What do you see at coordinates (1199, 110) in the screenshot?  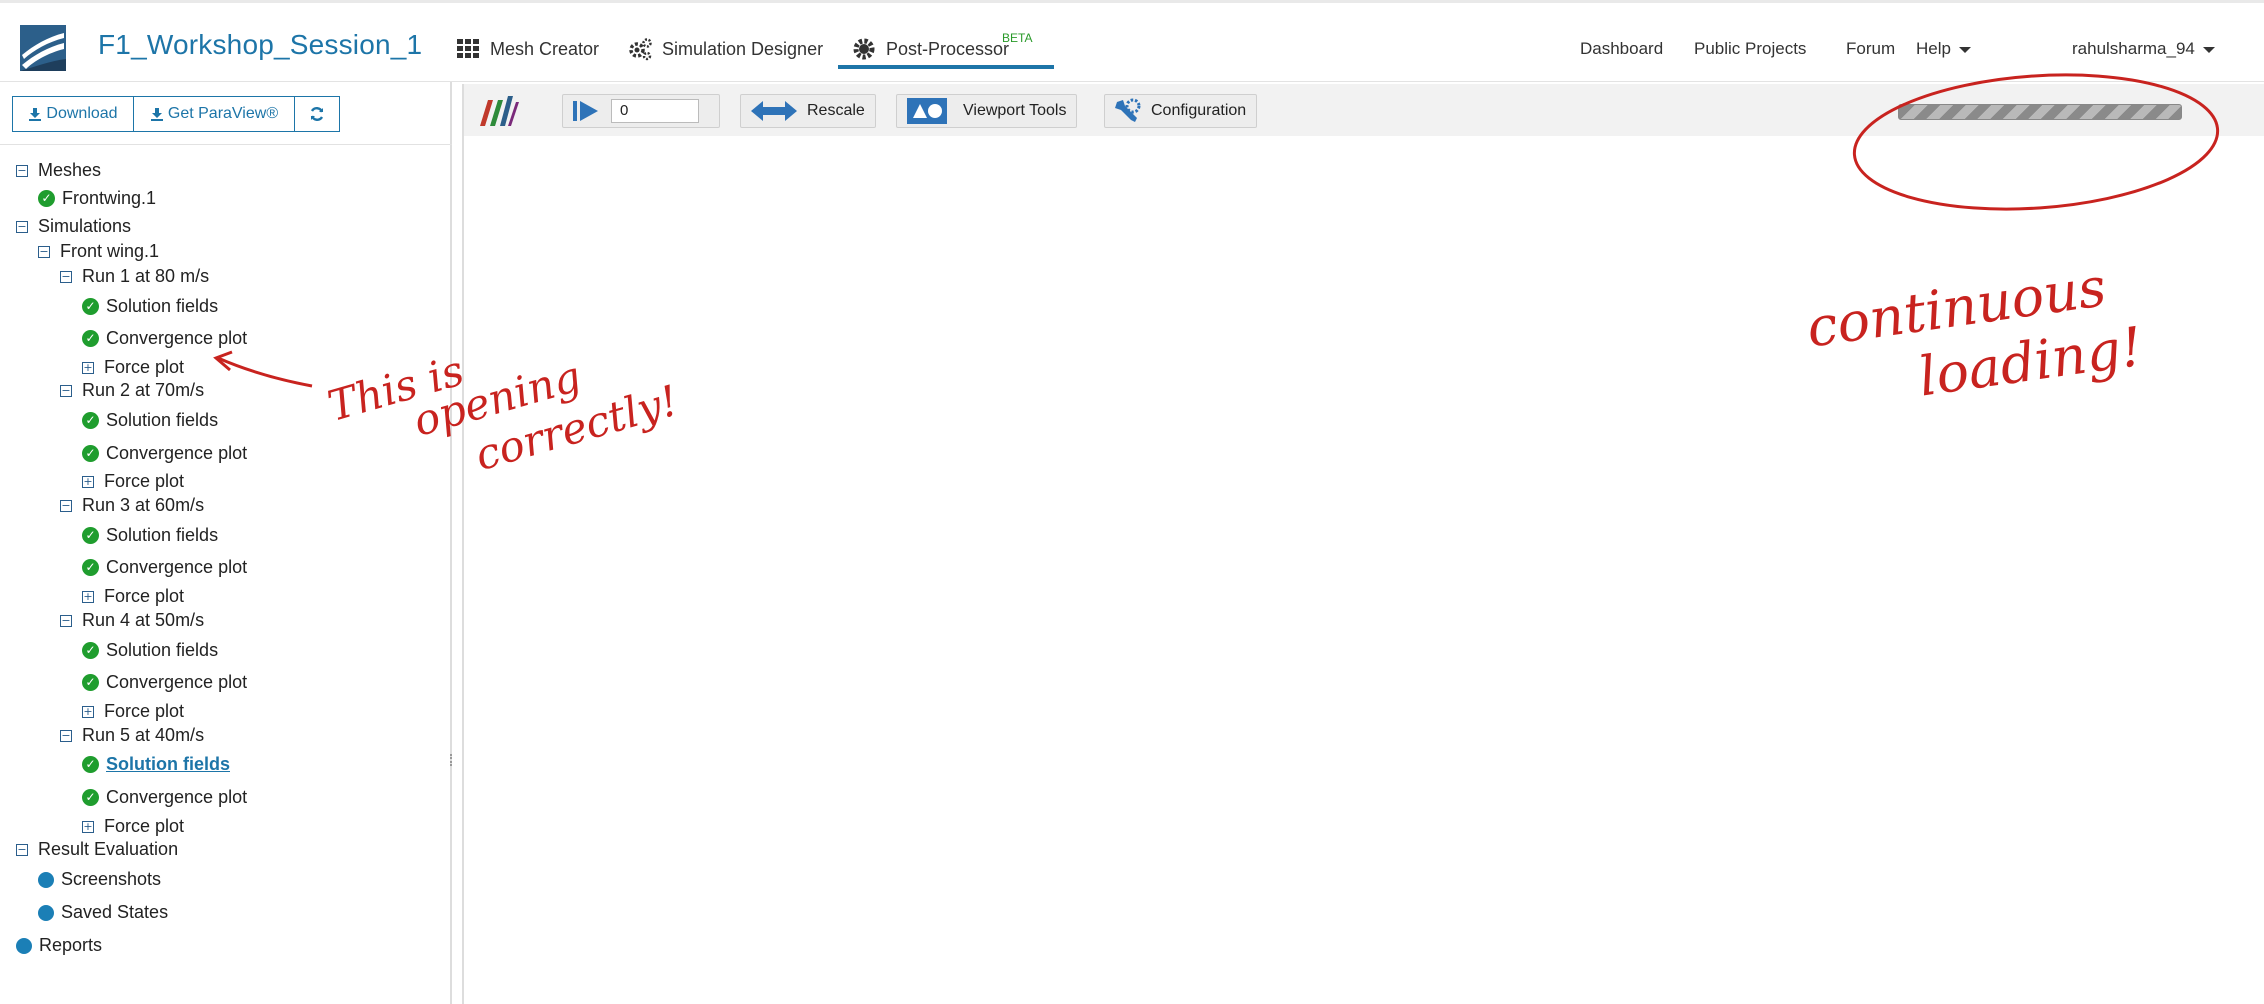 I see `configuration-label: Configuration` at bounding box center [1199, 110].